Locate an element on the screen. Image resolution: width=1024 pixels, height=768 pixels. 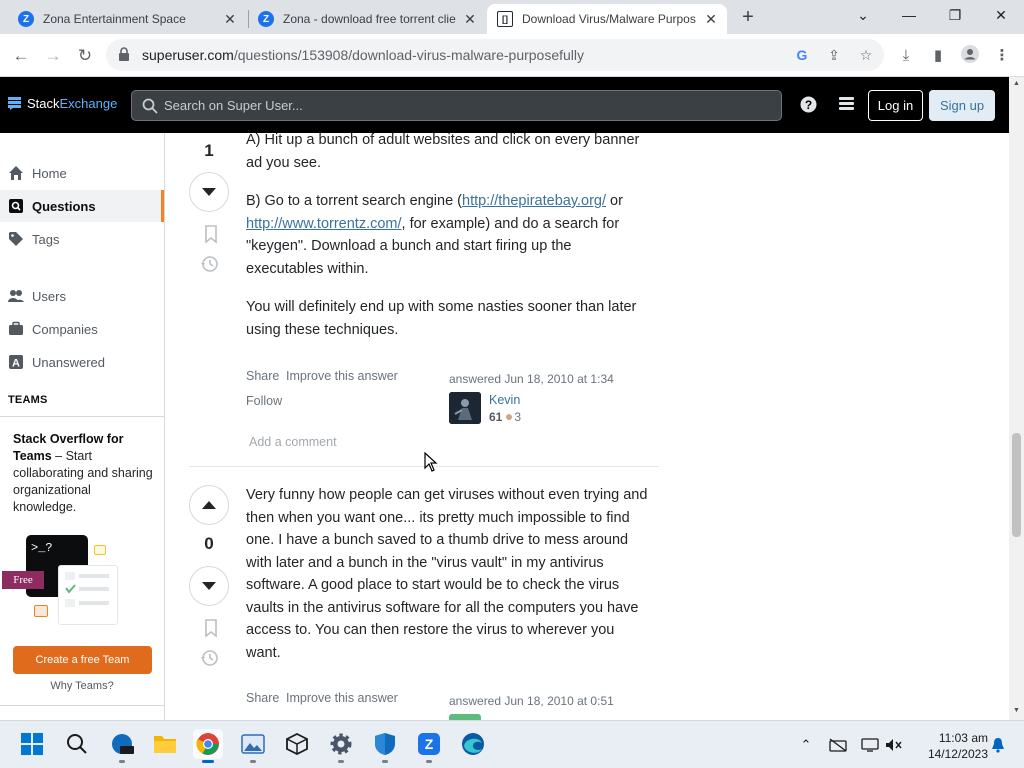
sidebar-item-unanswered: A Unanswered is located at coordinates (82, 362).